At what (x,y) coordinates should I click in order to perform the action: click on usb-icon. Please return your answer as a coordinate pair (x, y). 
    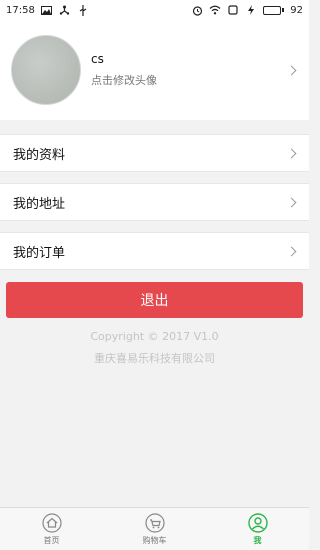
    Looking at the image, I should click on (83, 10).